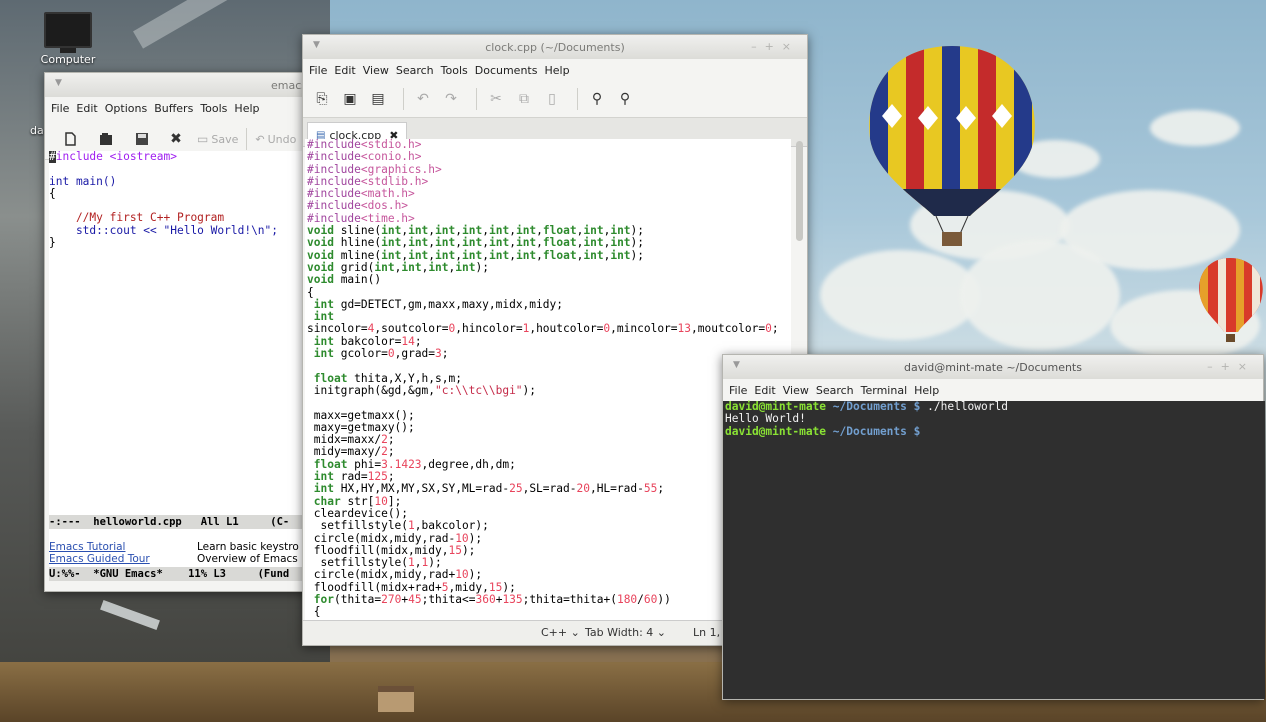 The image size is (1266, 722). I want to click on emacs-tutorial-link: Emacs Tutorial, so click(123, 547).